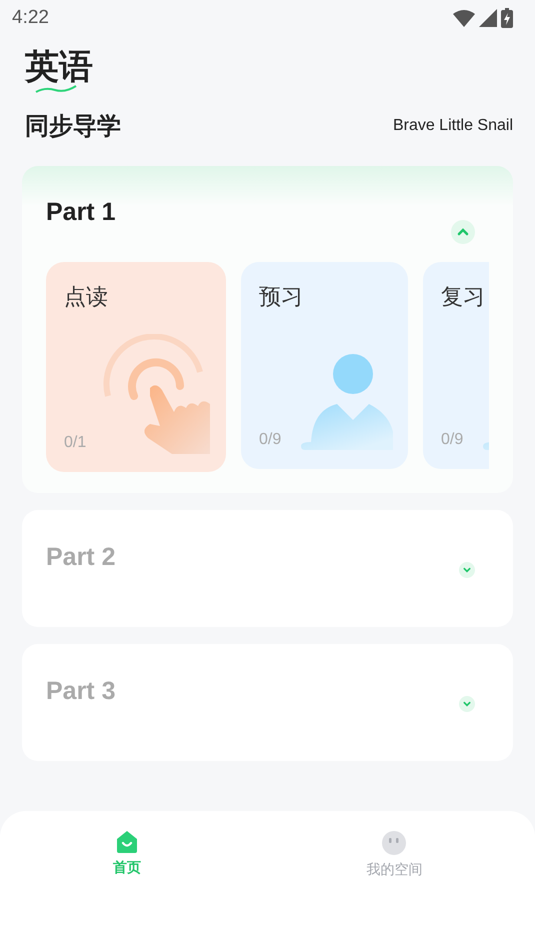  Describe the element at coordinates (59, 67) in the screenshot. I see `subject-title: 英语` at that location.